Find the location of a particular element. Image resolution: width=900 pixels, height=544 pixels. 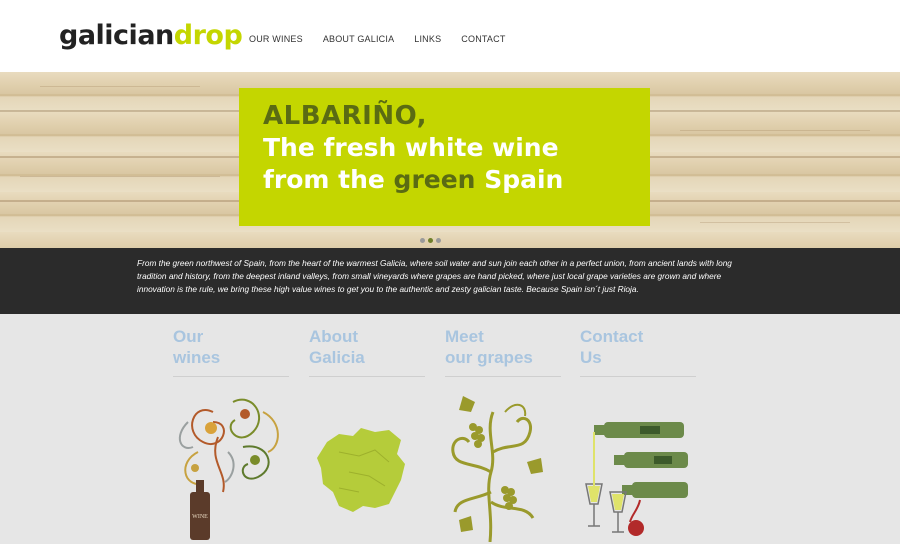

hero-title-line3-green: green is located at coordinates (434, 179).